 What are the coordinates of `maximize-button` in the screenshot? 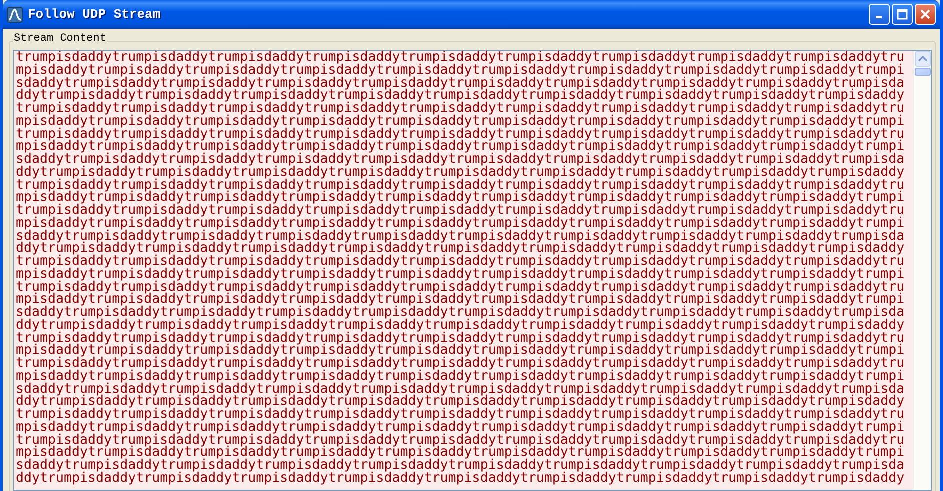 It's located at (902, 14).